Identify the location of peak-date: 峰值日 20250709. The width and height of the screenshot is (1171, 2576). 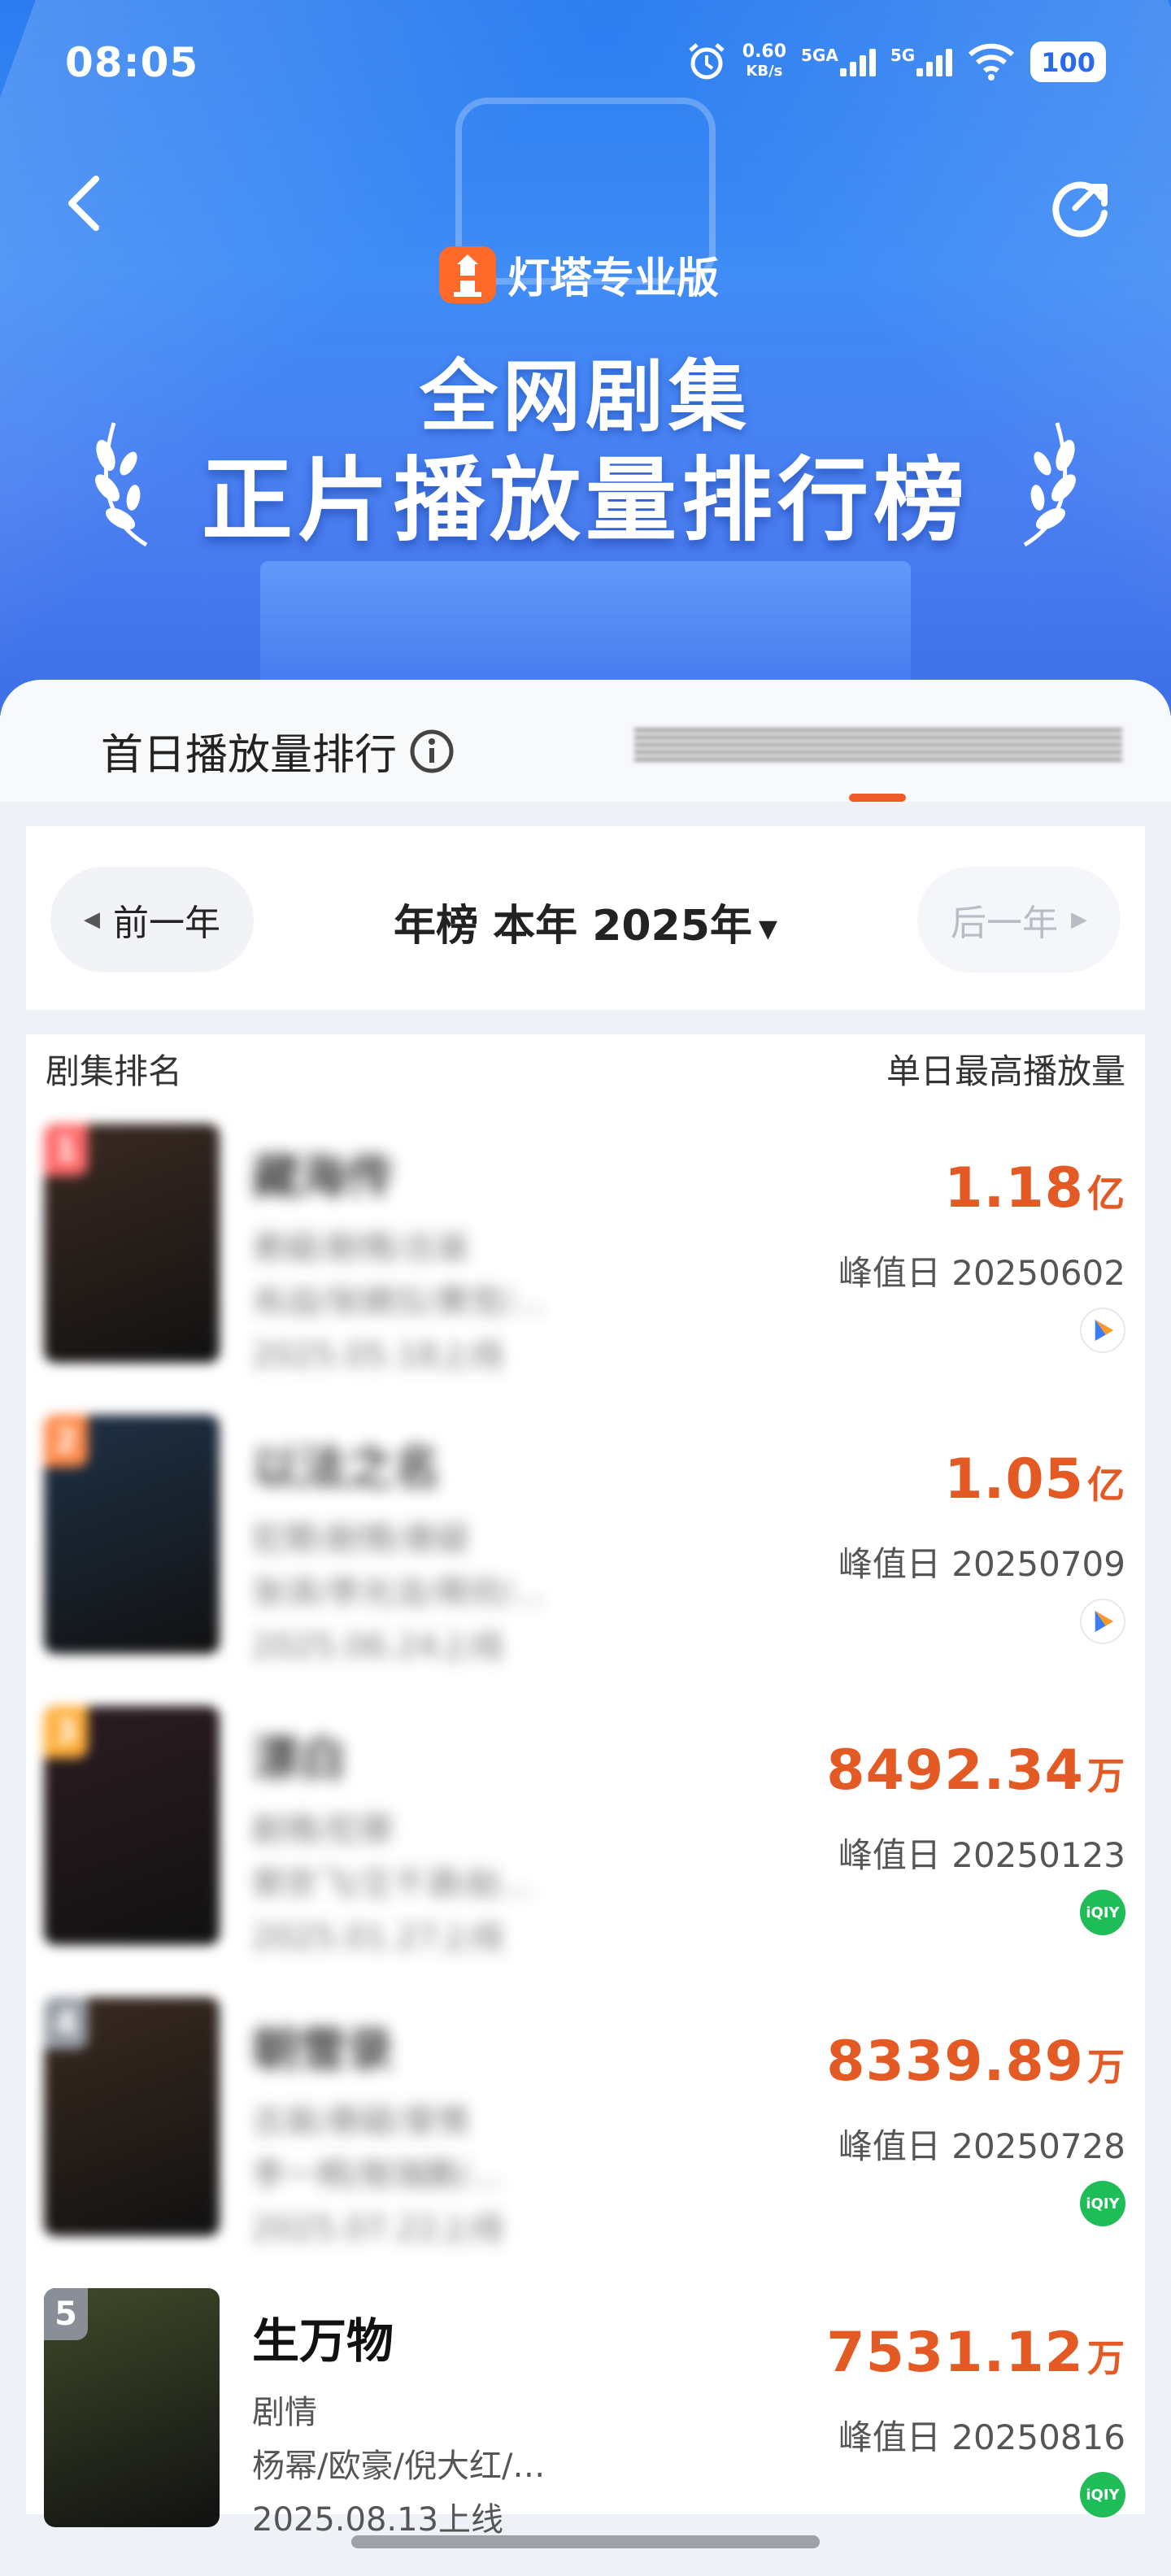
(982, 1564).